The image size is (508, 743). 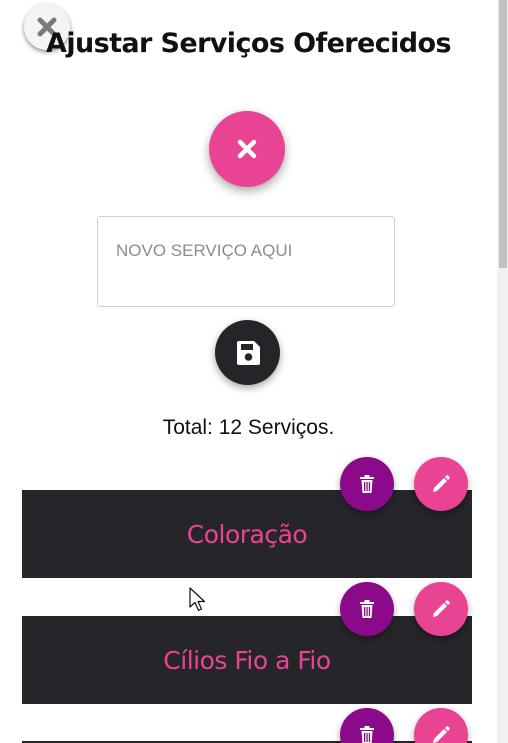 I want to click on service-card: Coloração, so click(x=247, y=534).